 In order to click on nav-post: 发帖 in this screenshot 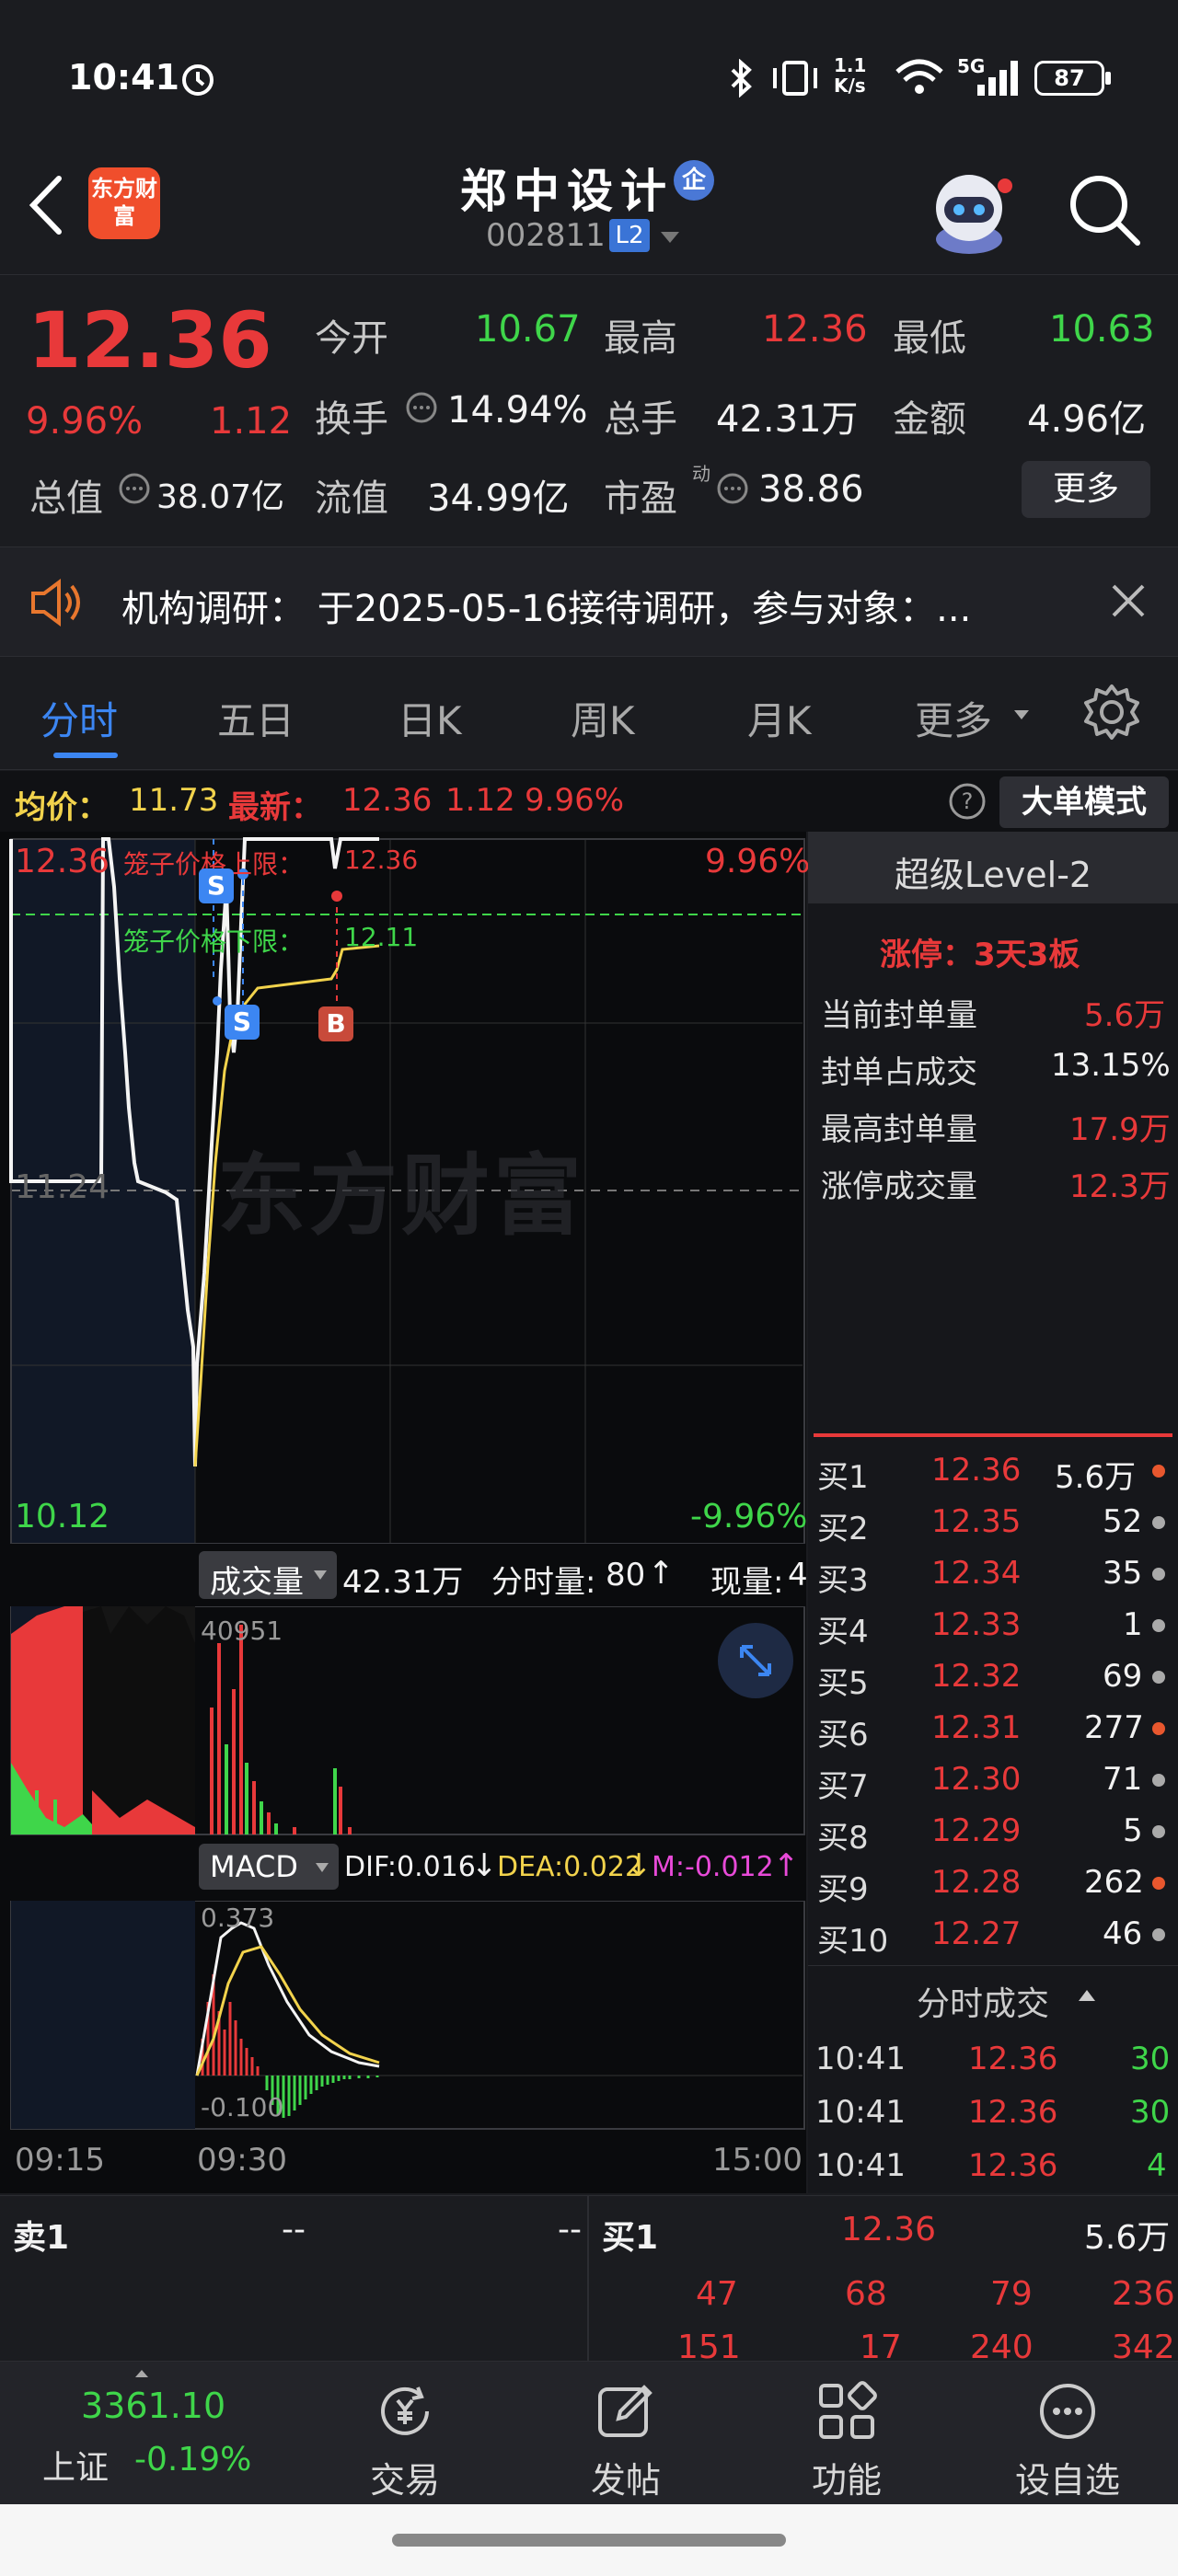, I will do `click(626, 2433)`.